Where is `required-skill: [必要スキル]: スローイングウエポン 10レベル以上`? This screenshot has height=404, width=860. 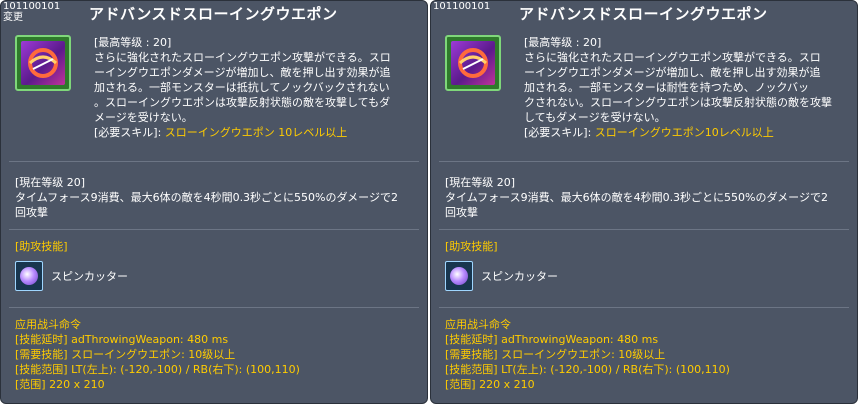 required-skill: [必要スキル]: スローイングウエポン 10レベル以上 is located at coordinates (254, 132).